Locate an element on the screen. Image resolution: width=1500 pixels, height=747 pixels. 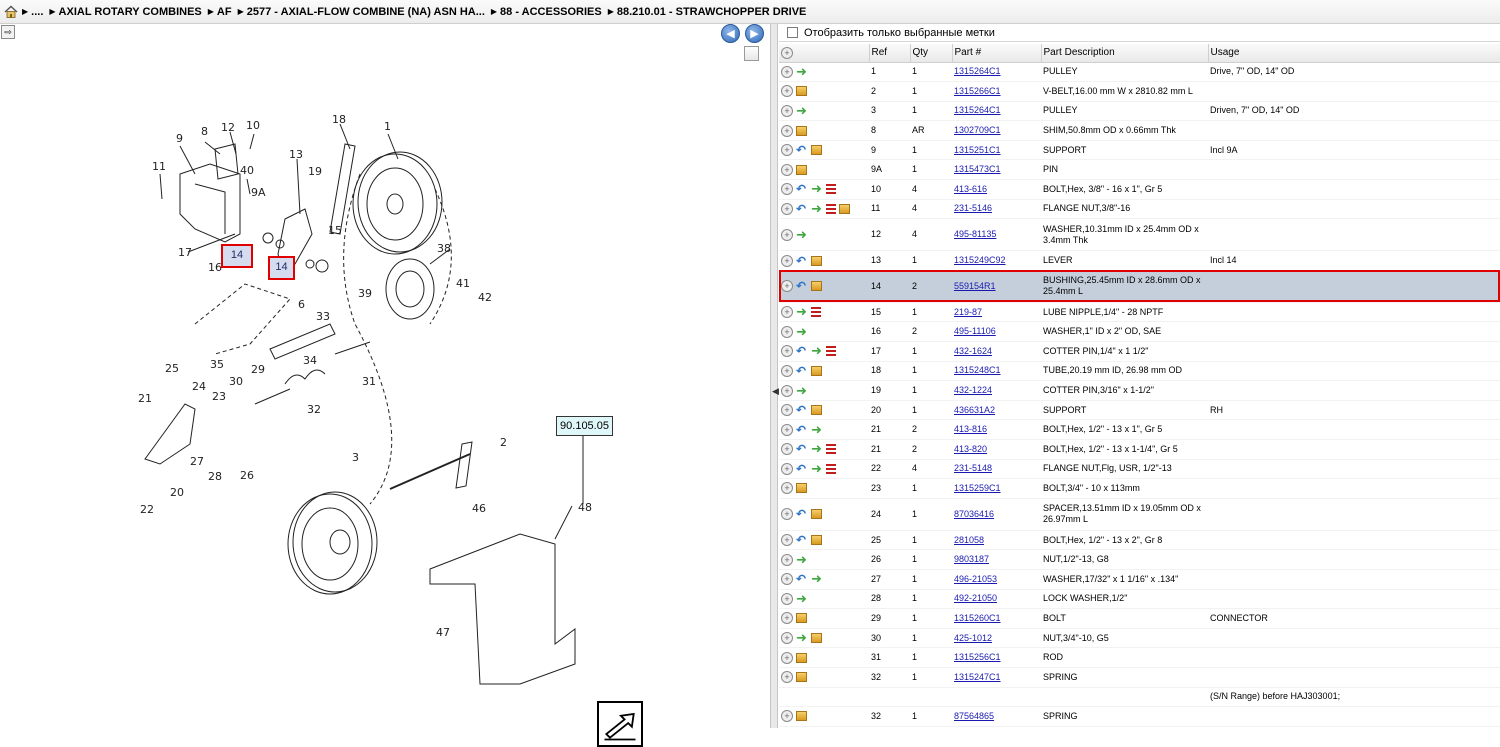
show-selected-only-checkbox is located at coordinates (792, 32).